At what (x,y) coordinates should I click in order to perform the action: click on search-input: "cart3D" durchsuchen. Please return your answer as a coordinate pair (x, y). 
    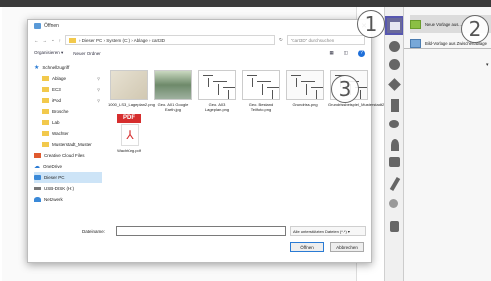
    Looking at the image, I should click on (325, 40).